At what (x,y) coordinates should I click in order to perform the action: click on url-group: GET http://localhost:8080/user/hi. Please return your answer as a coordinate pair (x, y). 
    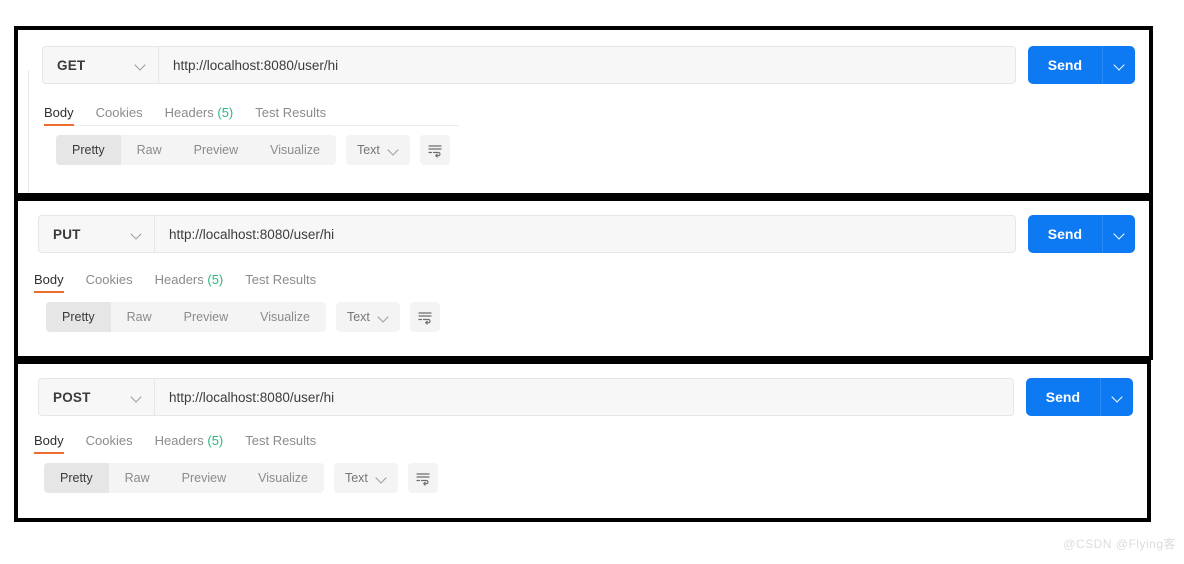
    Looking at the image, I should click on (529, 65).